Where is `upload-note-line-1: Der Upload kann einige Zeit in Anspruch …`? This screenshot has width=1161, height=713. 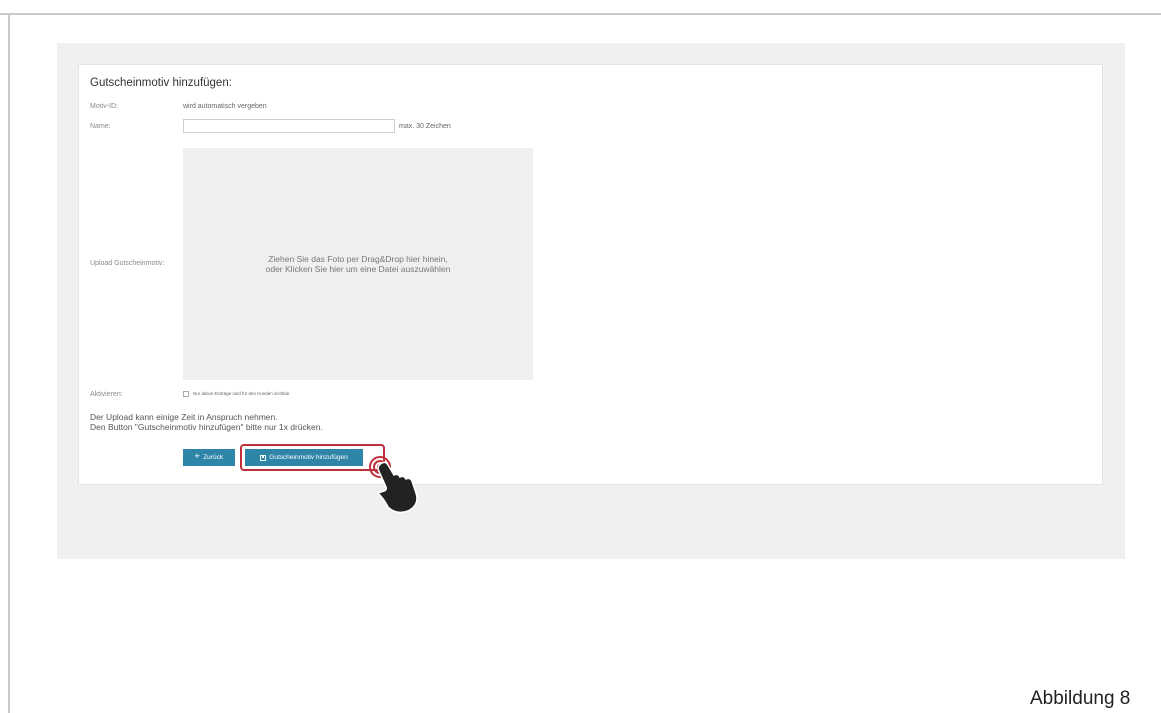 upload-note-line-1: Der Upload kann einige Zeit in Anspruch … is located at coordinates (184, 417).